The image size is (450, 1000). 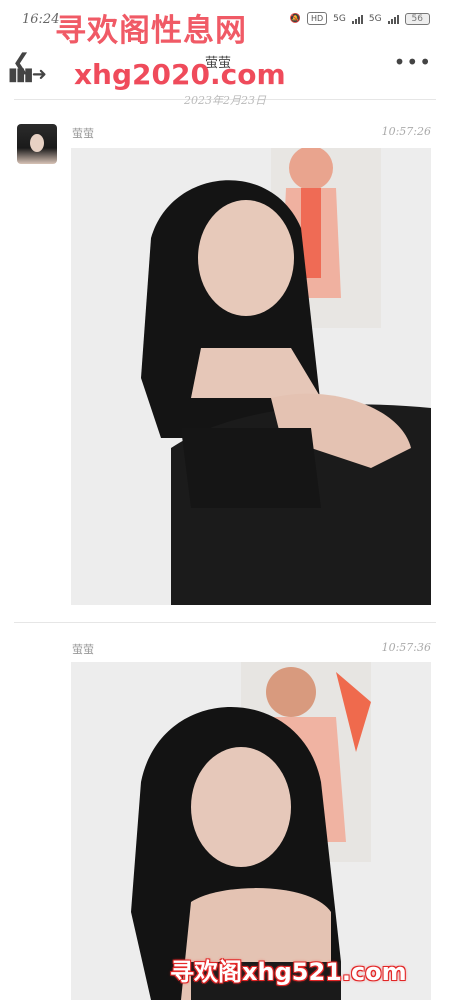 What do you see at coordinates (406, 647) in the screenshot?
I see `message-time: 10:57:36` at bounding box center [406, 647].